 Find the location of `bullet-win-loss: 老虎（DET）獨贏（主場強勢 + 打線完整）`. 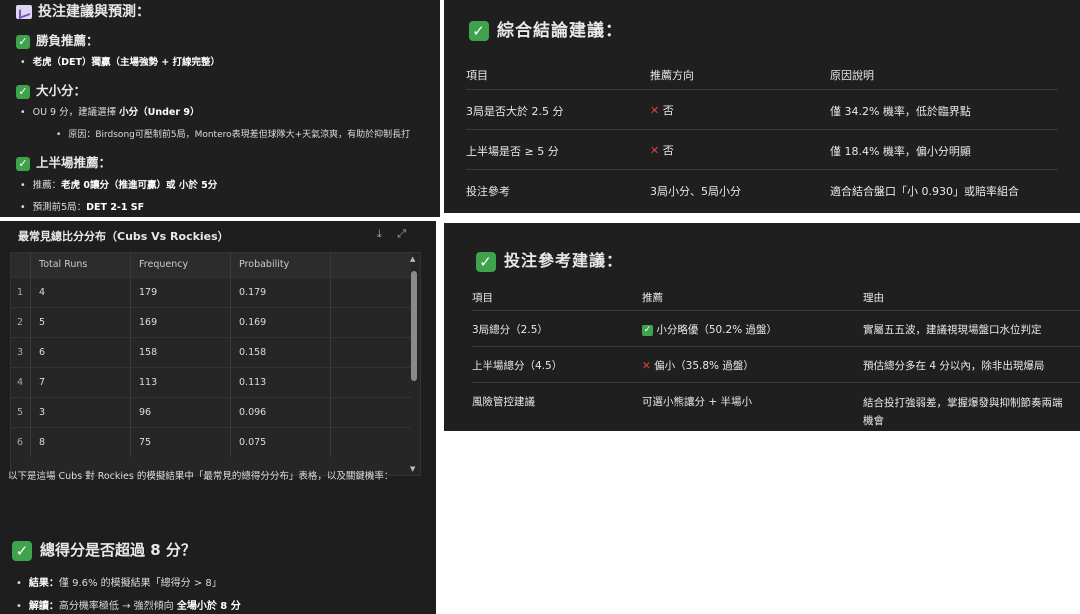

bullet-win-loss: 老虎（DET）獨贏（主場強勢 + 打線完整） is located at coordinates (120, 61).